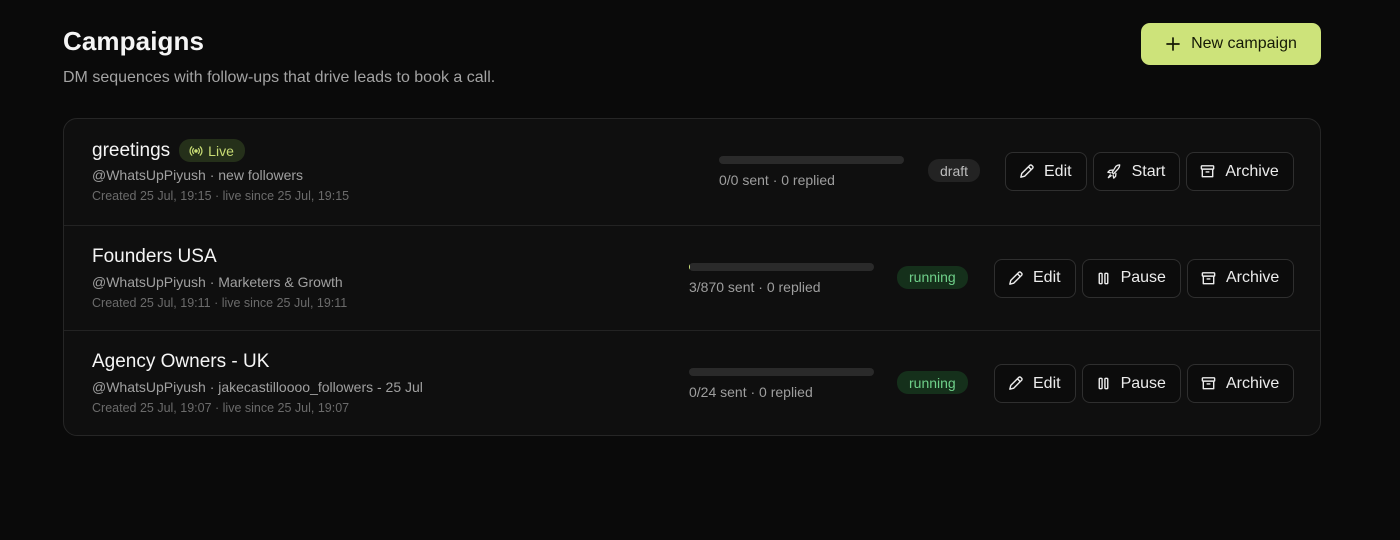 The height and width of the screenshot is (540, 1400). I want to click on start-button: Start, so click(1136, 171).